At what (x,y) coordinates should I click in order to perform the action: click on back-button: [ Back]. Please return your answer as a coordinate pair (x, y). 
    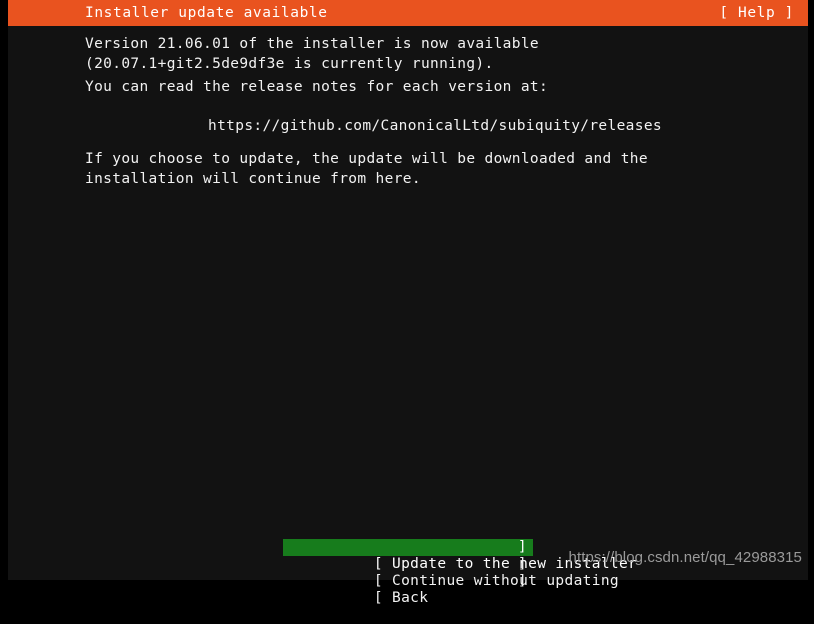
    Looking at the image, I should click on (408, 589).